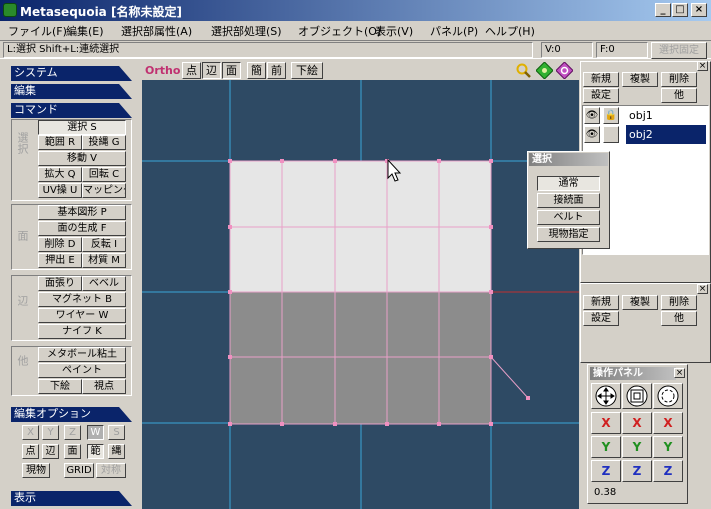  Describe the element at coordinates (36, 470) in the screenshot. I see `object-only-button: 現物` at that location.